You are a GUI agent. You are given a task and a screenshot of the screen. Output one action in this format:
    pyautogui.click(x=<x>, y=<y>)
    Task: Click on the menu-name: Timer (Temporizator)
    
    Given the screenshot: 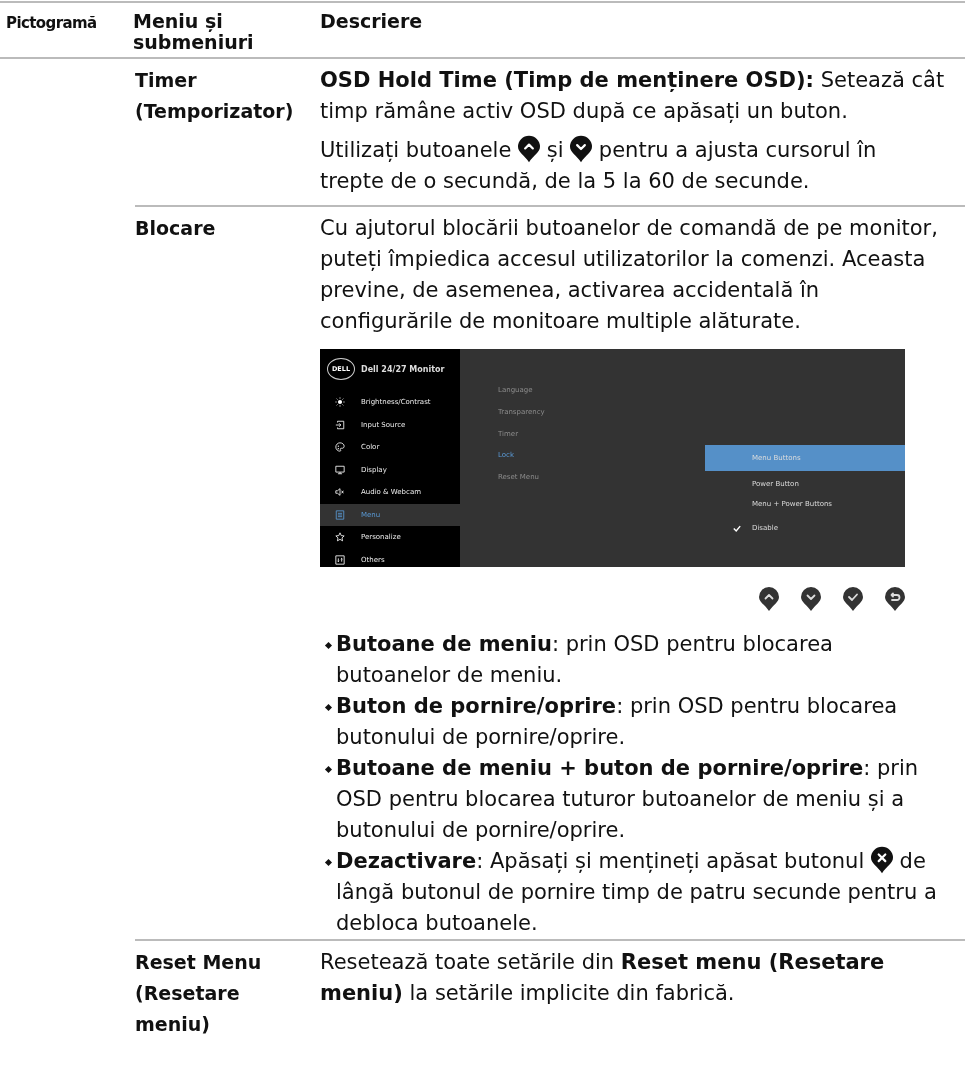 What is the action you would take?
    pyautogui.click(x=215, y=96)
    